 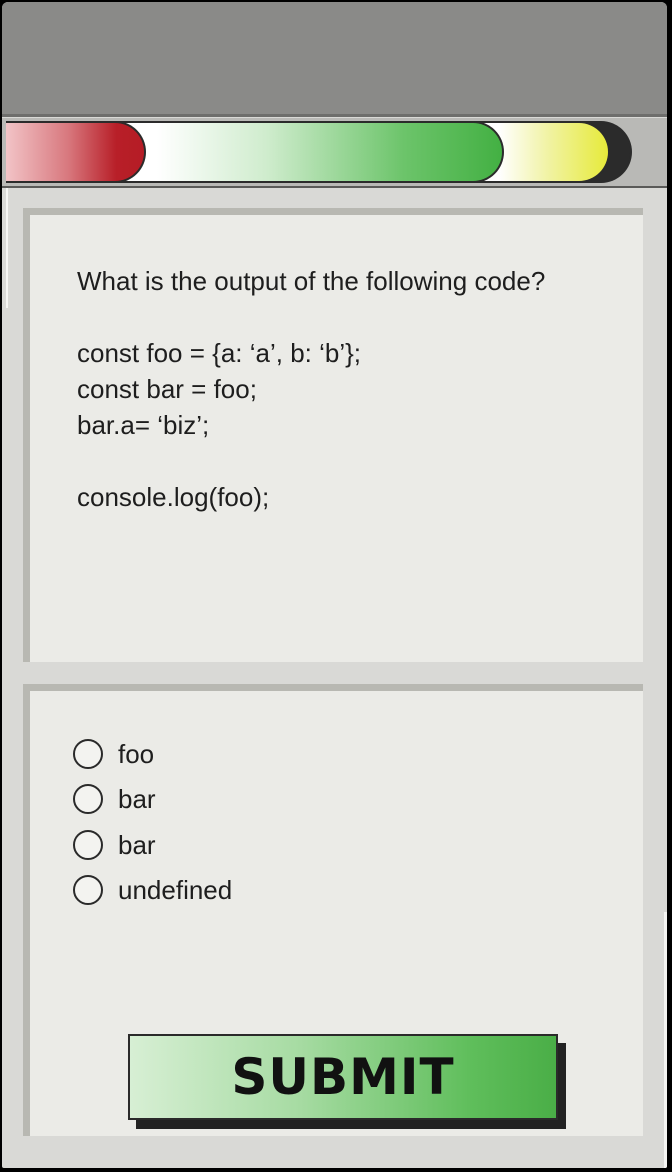 What do you see at coordinates (167, 389) in the screenshot?
I see `code-line: const bar = foo;` at bounding box center [167, 389].